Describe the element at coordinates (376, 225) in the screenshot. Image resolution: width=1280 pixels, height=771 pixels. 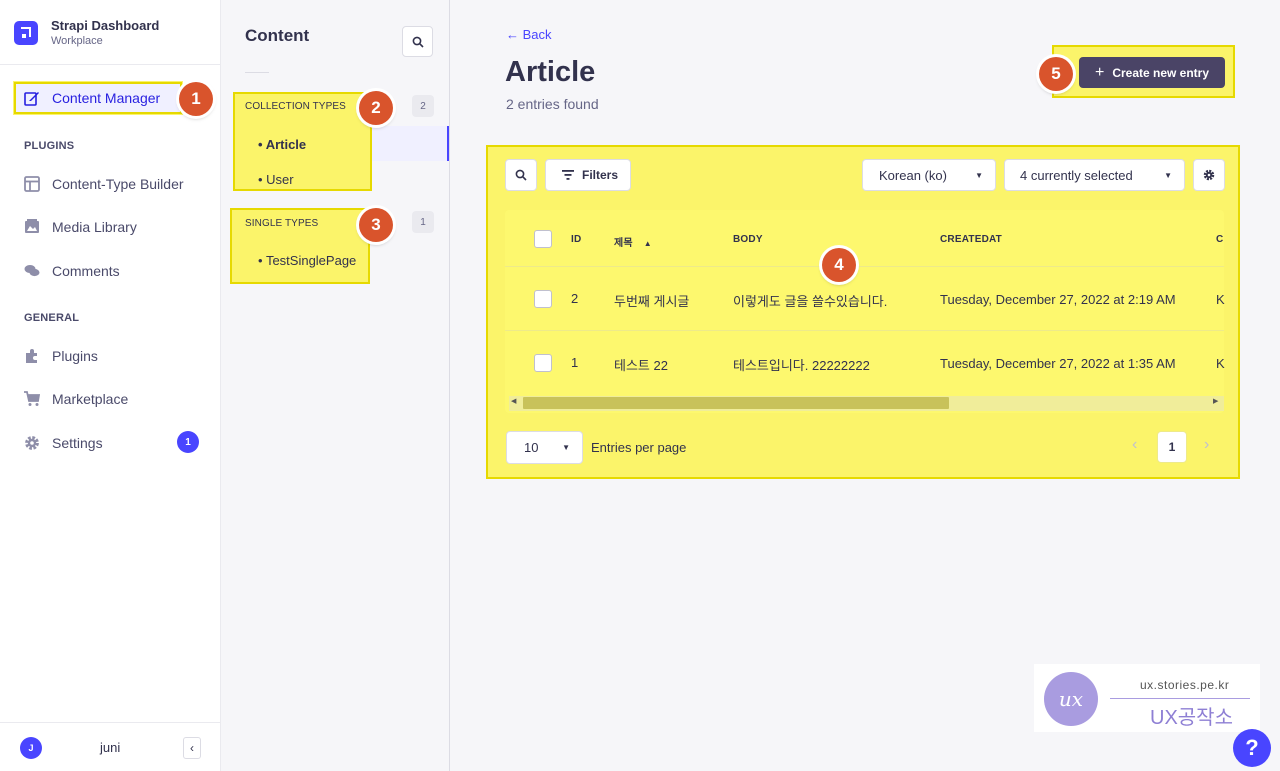
I see `annotation-marker-3: 3` at that location.